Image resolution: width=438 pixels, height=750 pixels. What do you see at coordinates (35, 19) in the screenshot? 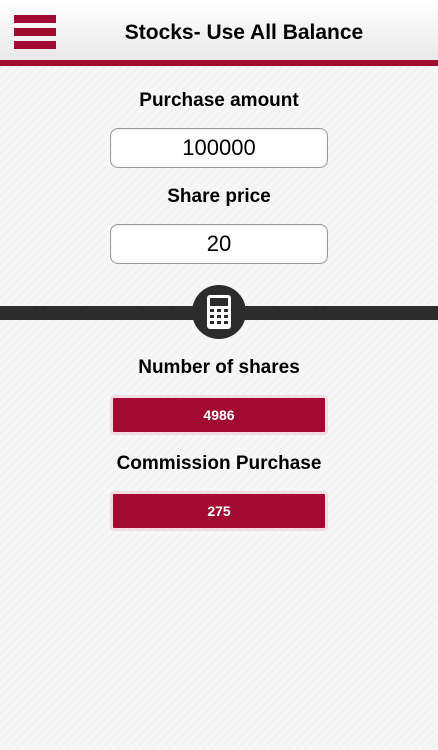
I see `menu-bar-top` at bounding box center [35, 19].